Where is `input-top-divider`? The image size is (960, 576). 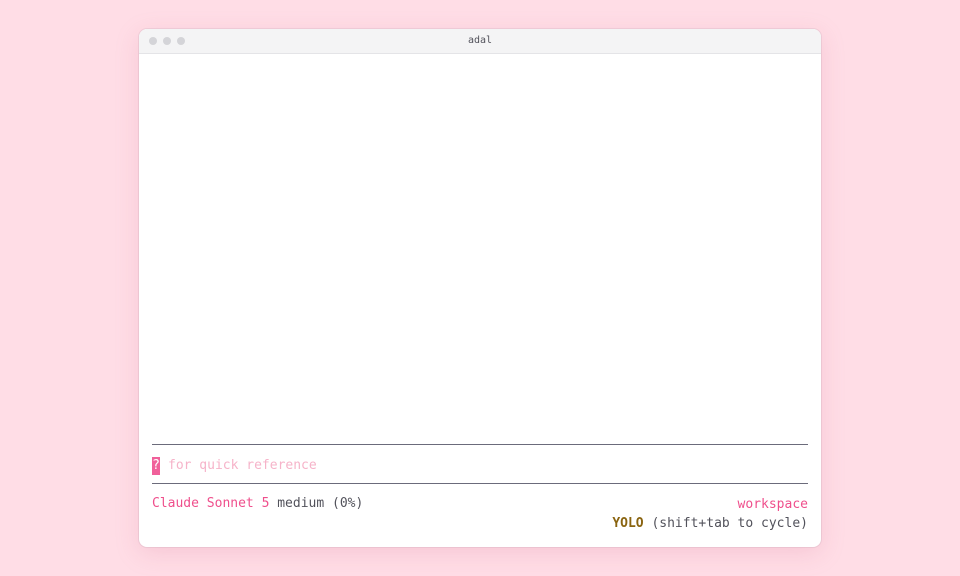 input-top-divider is located at coordinates (480, 444).